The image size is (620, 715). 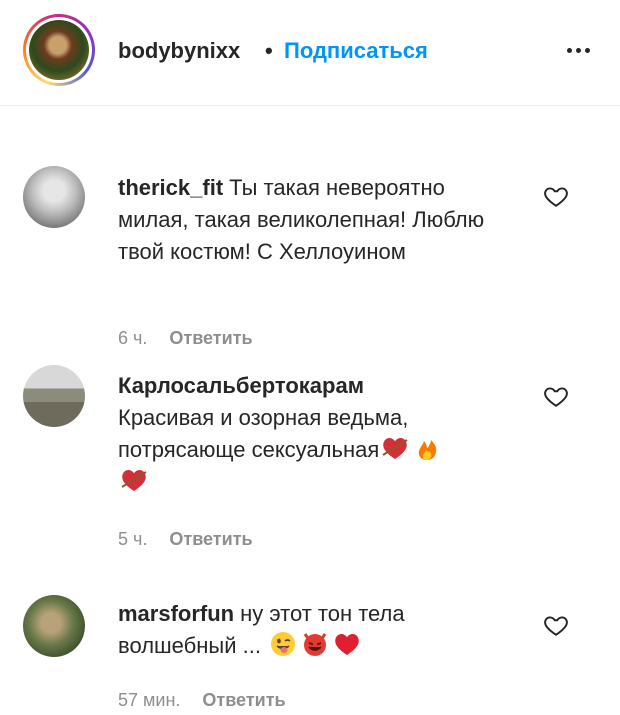 I want to click on comment-meta: 6 ч. Ответить, so click(x=185, y=338).